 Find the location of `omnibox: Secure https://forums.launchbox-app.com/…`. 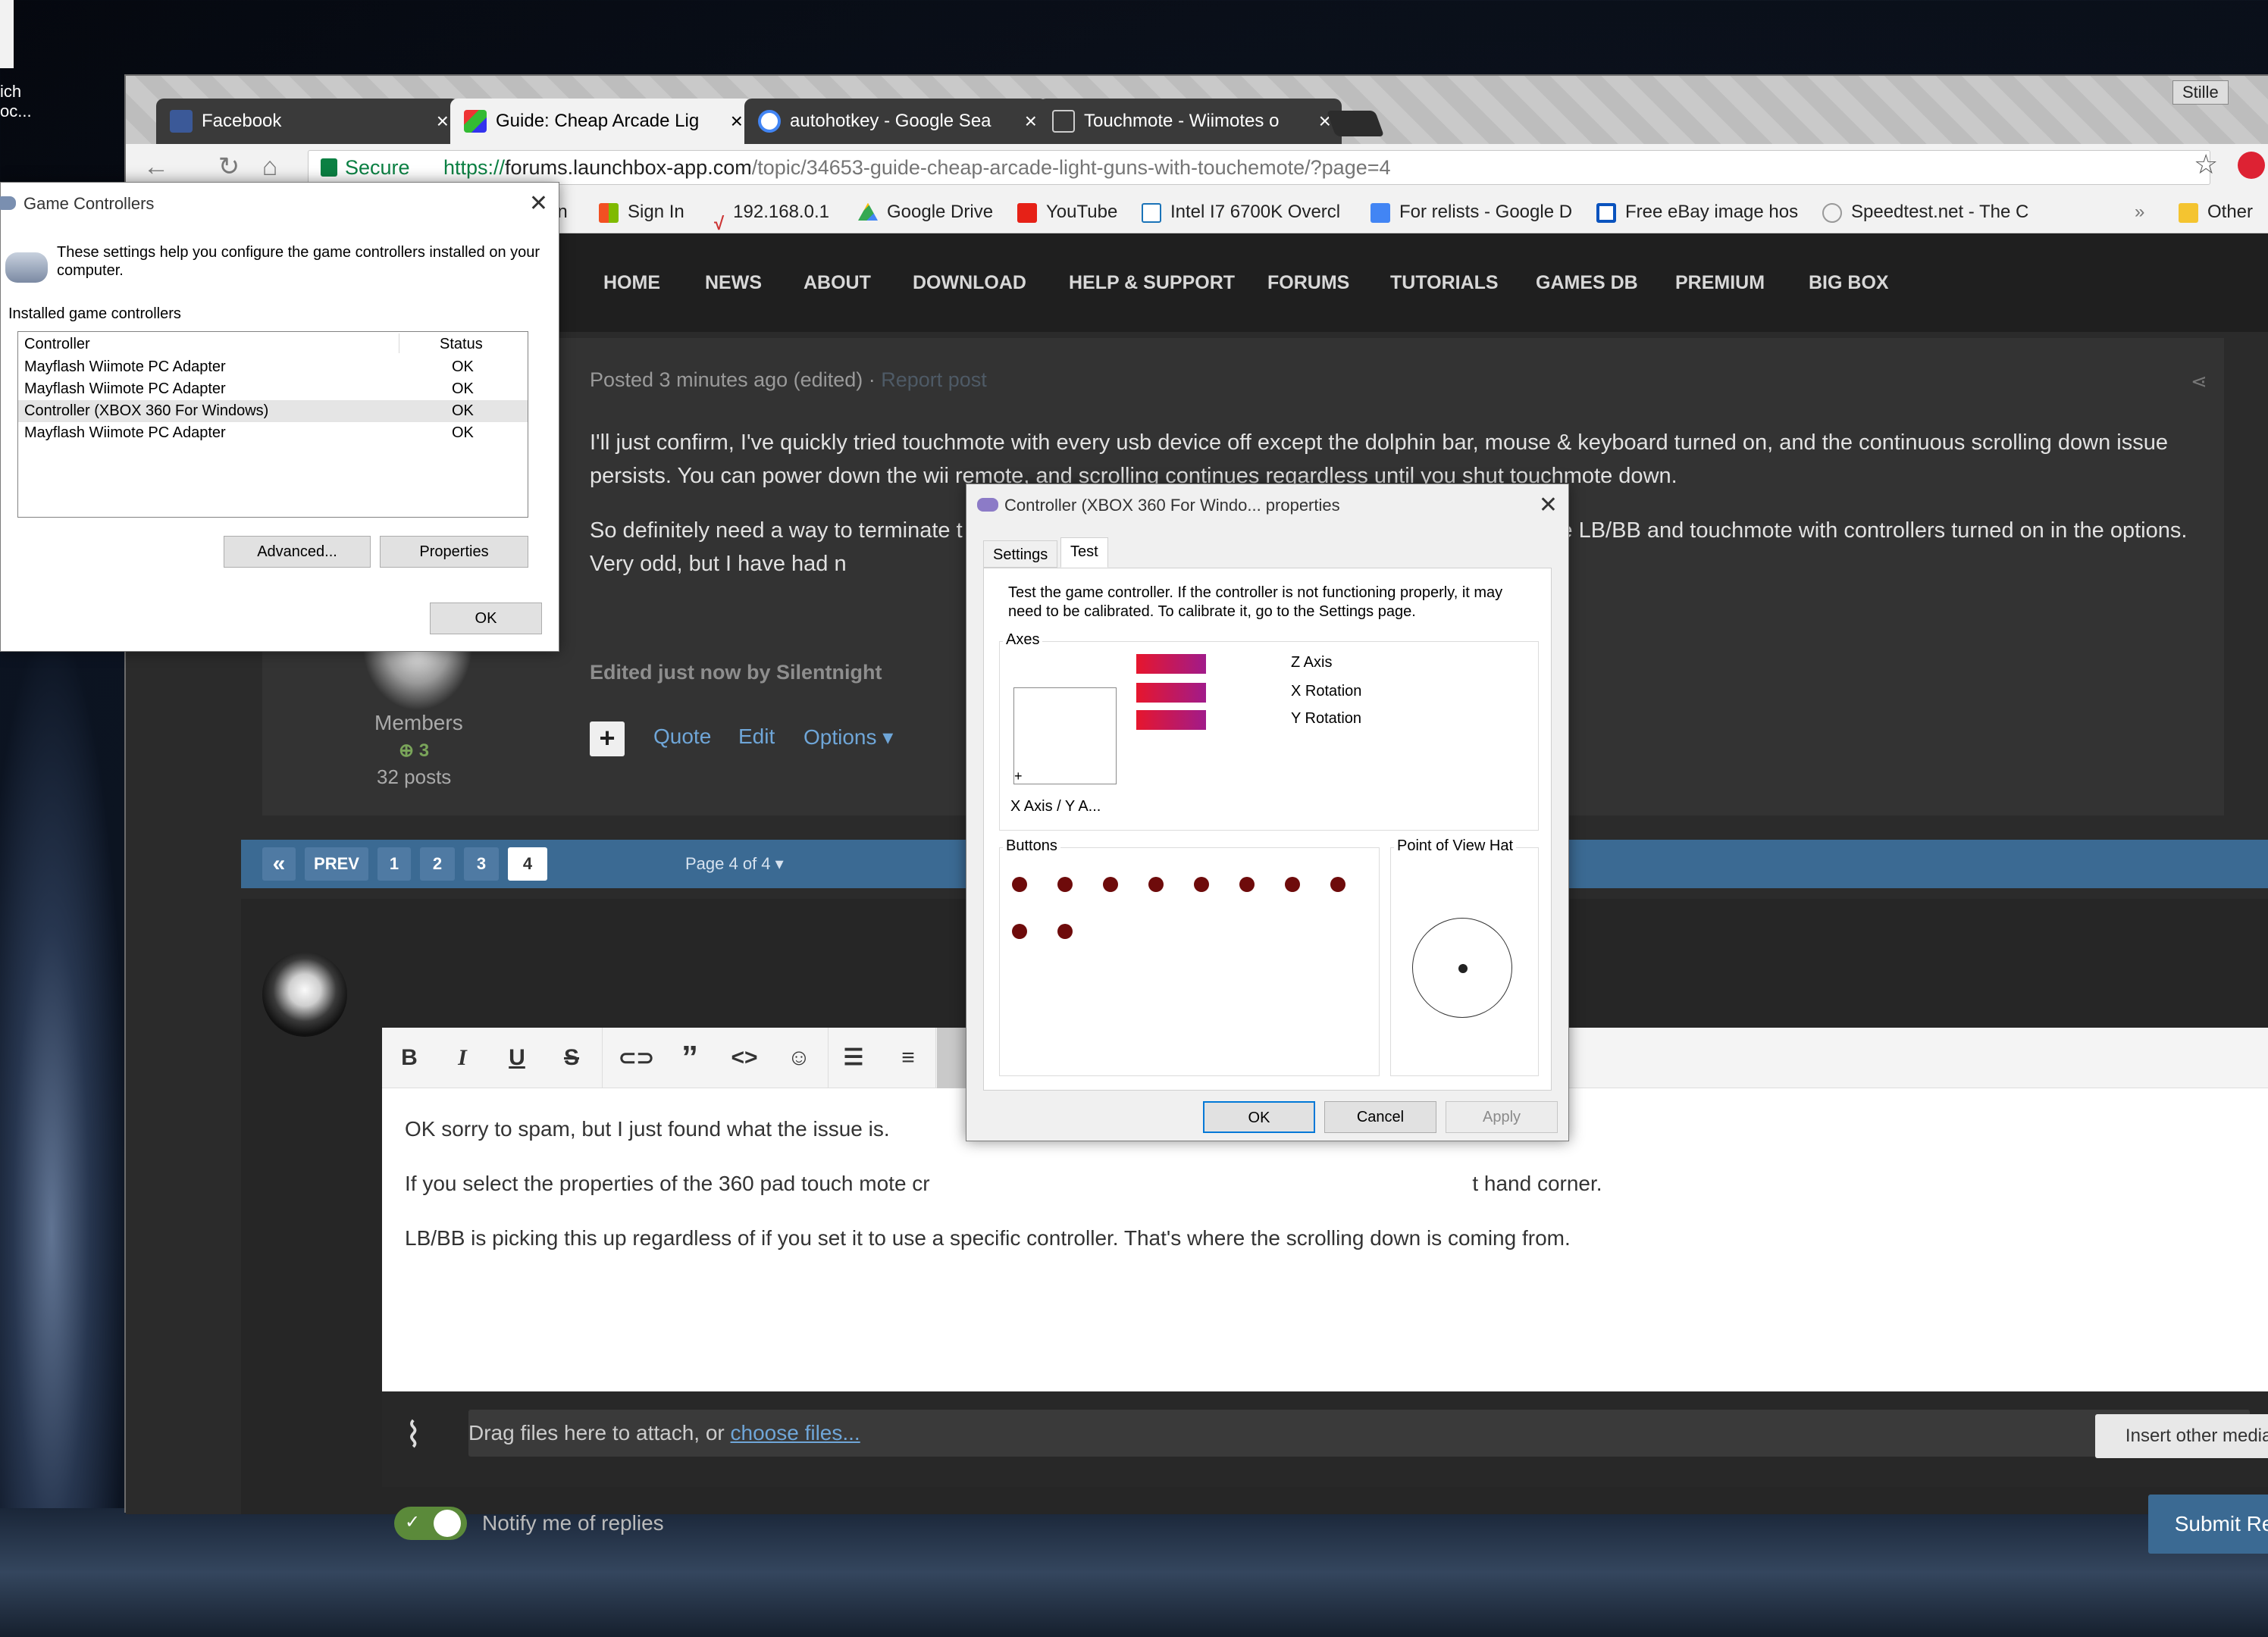

omnibox: Secure https://forums.launchbox-app.com/… is located at coordinates (1259, 167).